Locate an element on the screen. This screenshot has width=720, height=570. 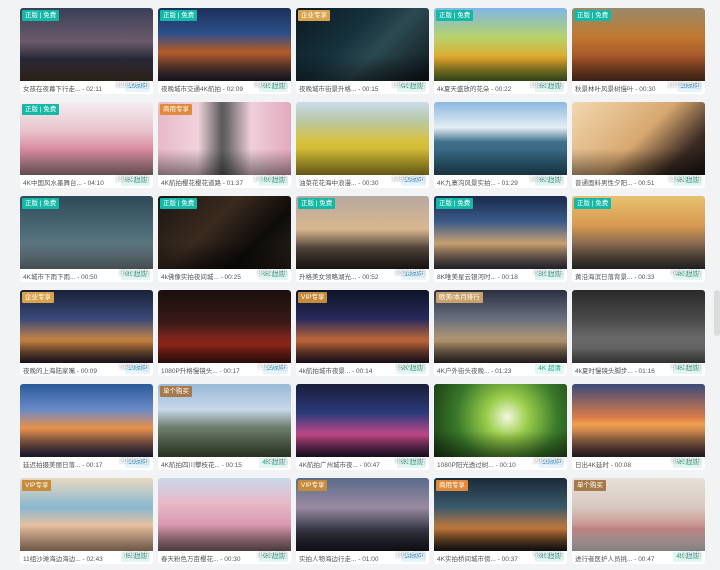
video-card: 正版 | 免费 6811点击 8K唯美星云银河时... - 00:18 8K 超清 is located at coordinates (500, 239).